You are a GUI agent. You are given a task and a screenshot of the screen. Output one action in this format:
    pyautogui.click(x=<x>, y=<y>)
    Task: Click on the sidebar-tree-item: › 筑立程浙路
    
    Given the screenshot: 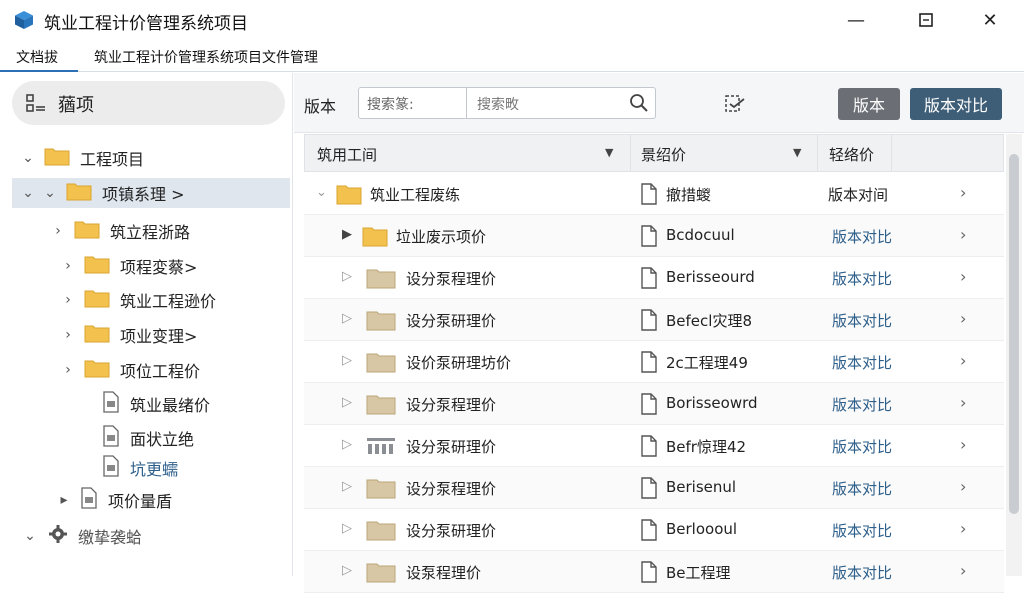 What is the action you would take?
    pyautogui.click(x=180, y=231)
    